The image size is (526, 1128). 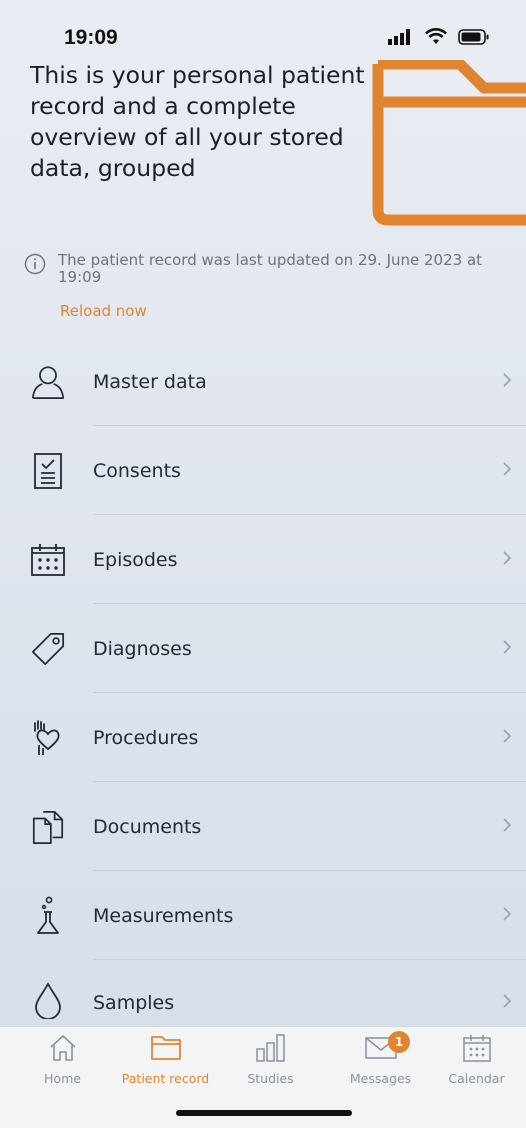 I want to click on menu-item-label: Procedures, so click(x=146, y=737).